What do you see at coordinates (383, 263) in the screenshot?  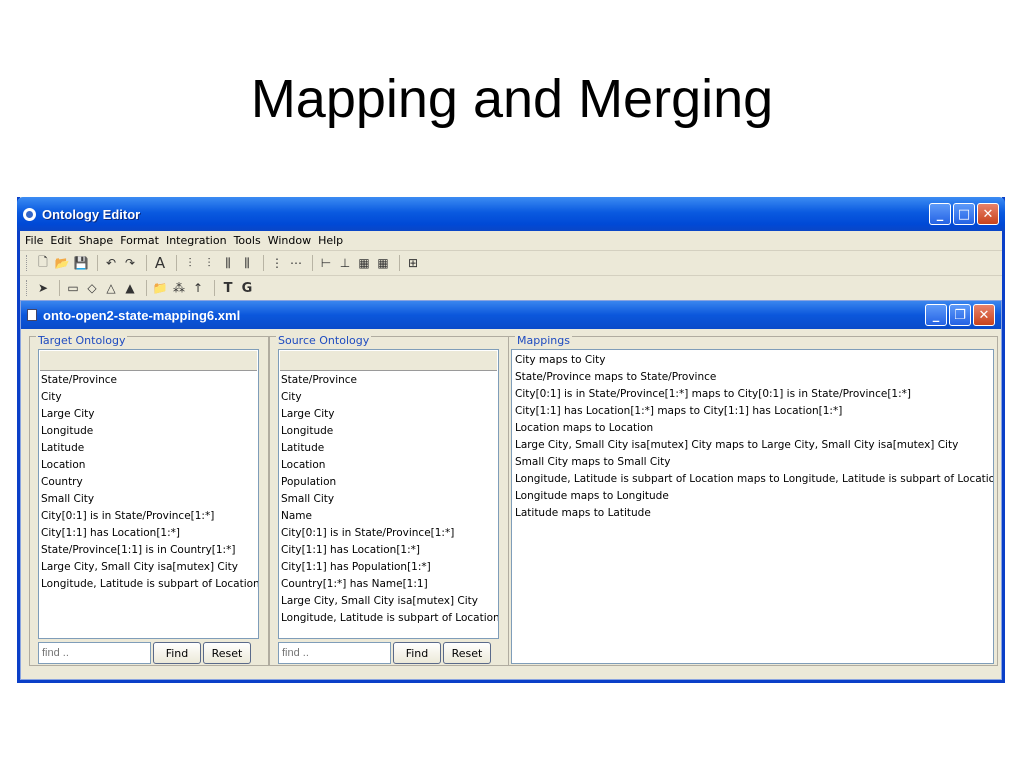 I see `send-back-icon: ▦` at bounding box center [383, 263].